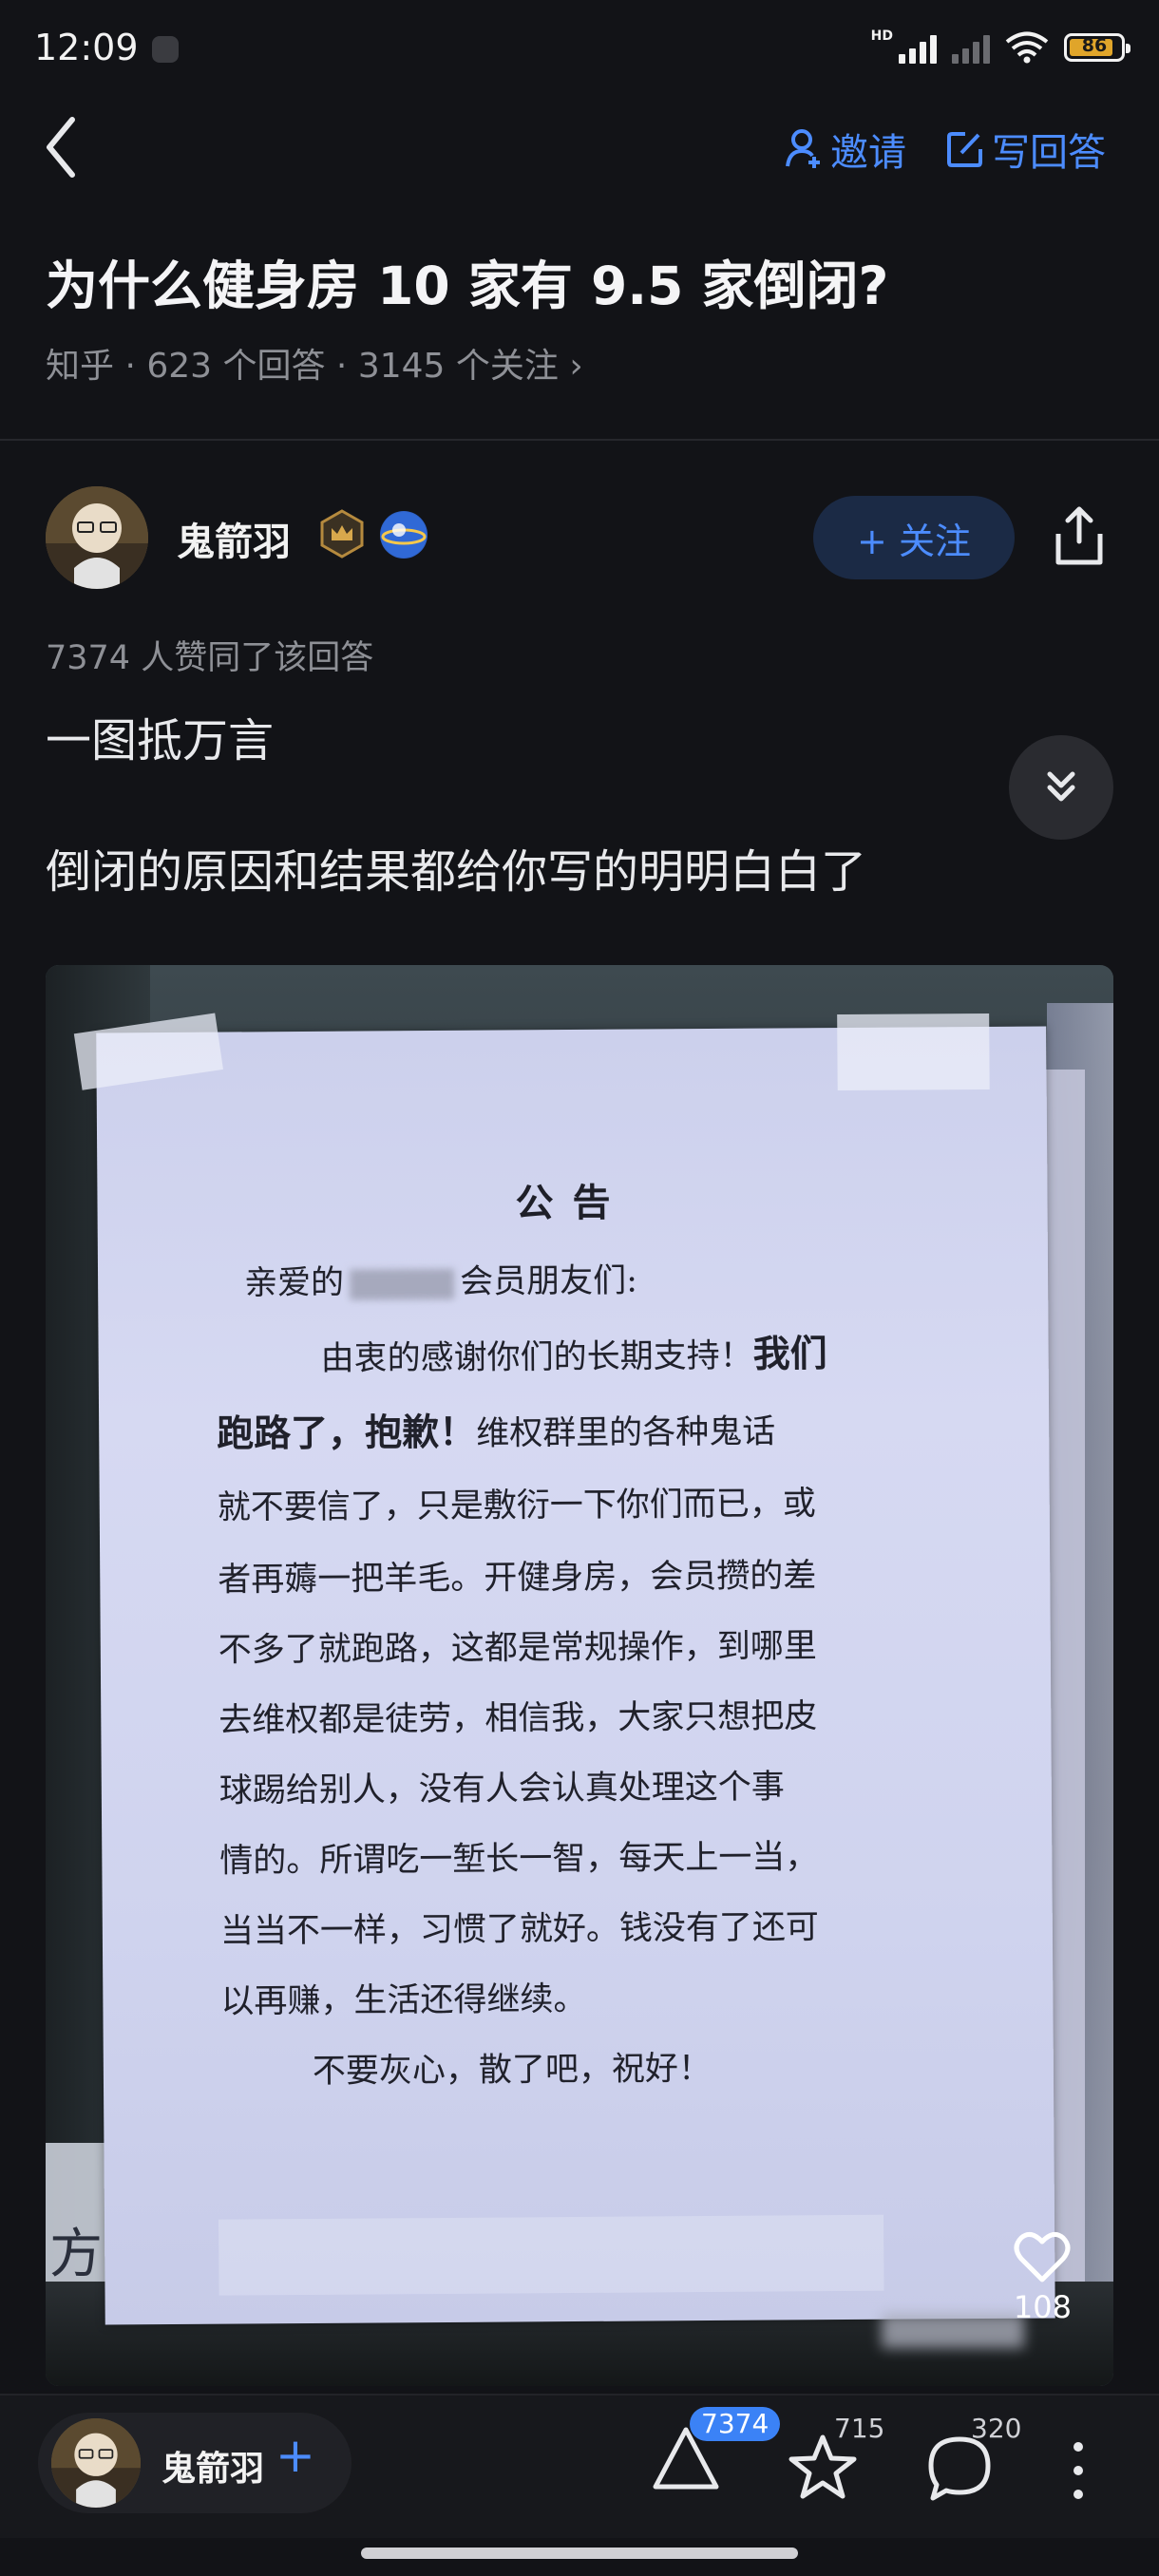  I want to click on invite-button: 邀请, so click(845, 149).